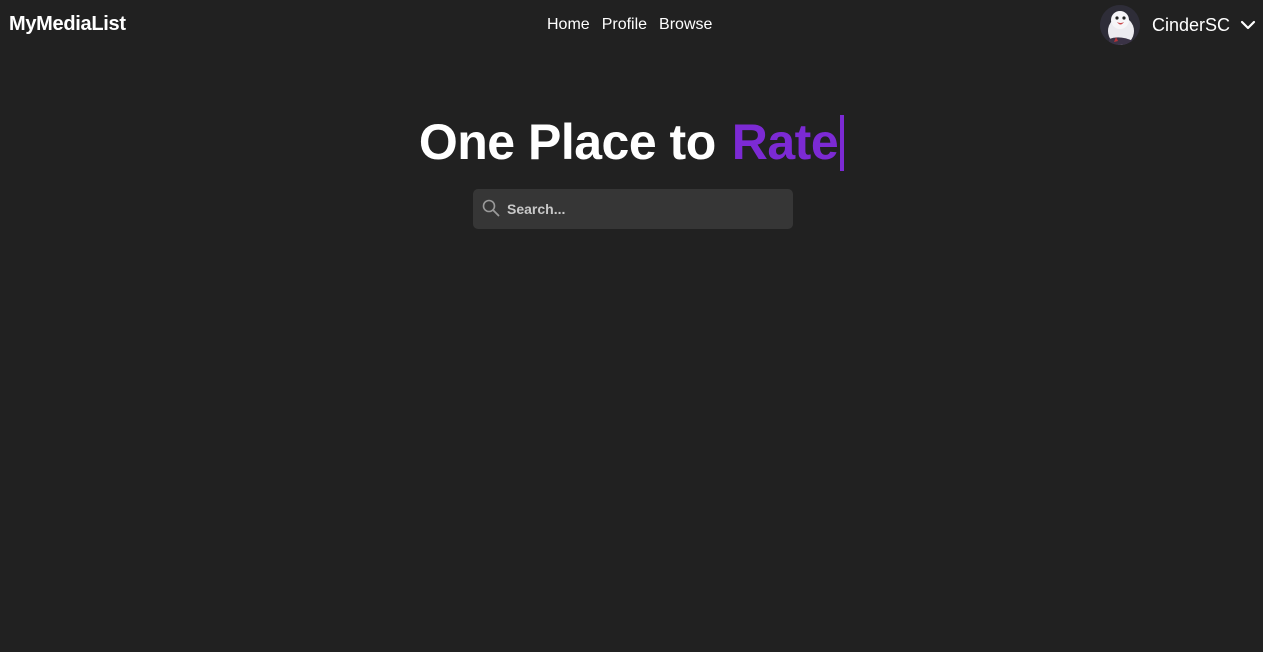 Image resolution: width=1263 pixels, height=652 pixels. I want to click on search-icon, so click(491, 208).